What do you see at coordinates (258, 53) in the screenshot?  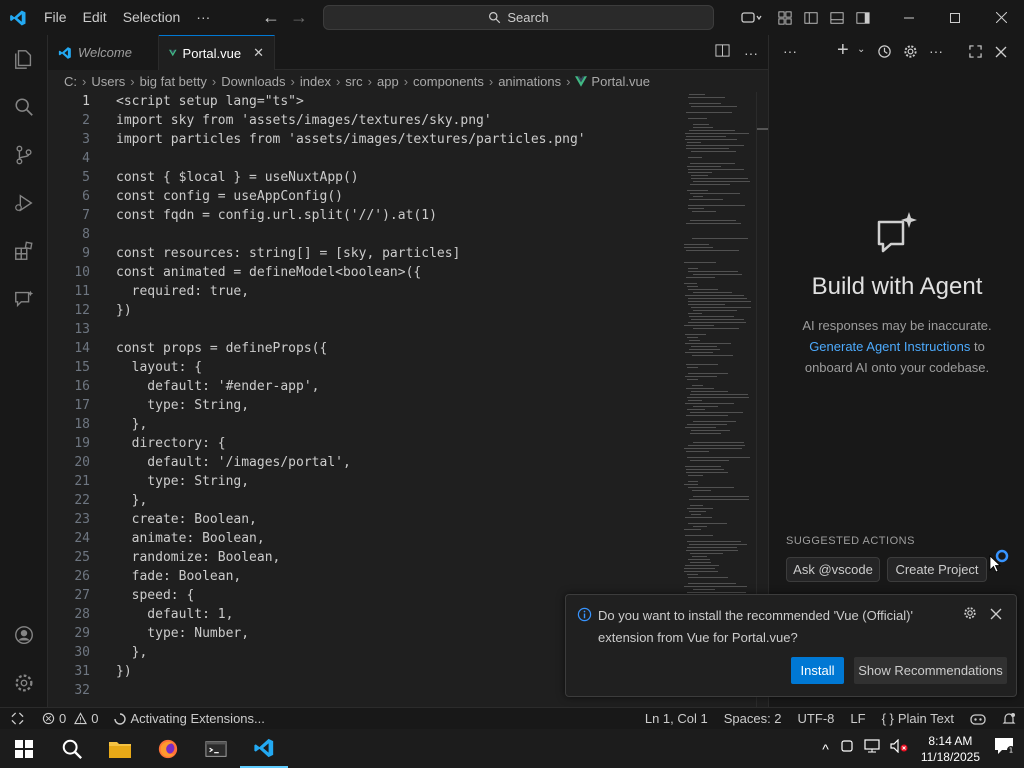 I see `tab-close-icon: ✕` at bounding box center [258, 53].